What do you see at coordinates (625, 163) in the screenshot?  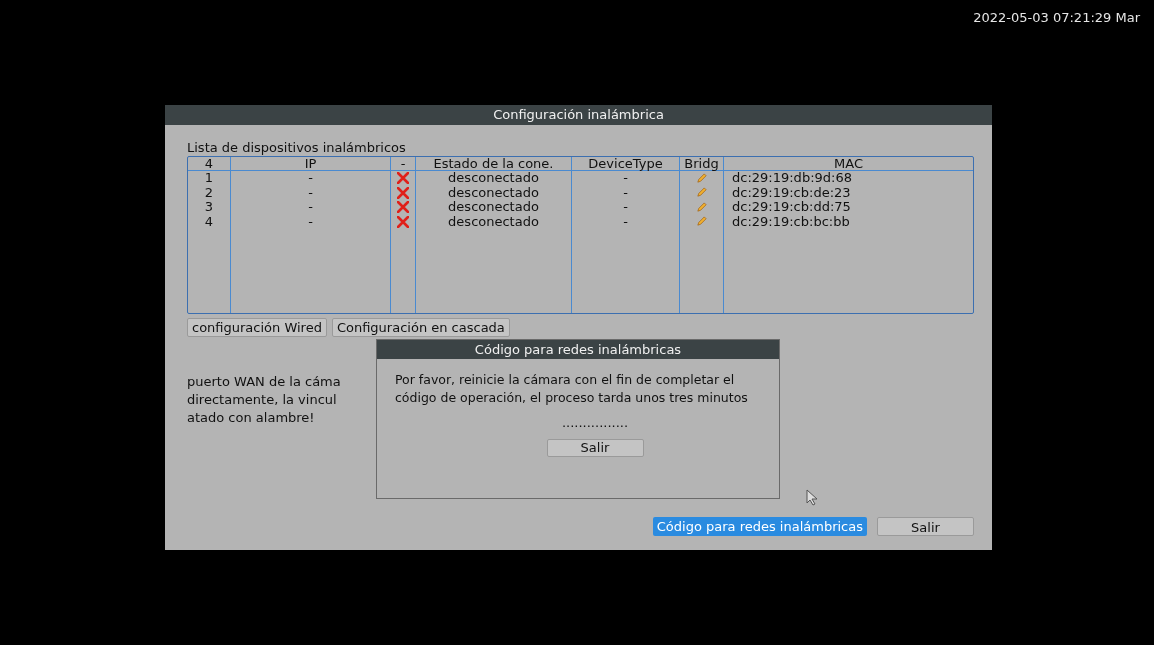 I see `column-header: DeviceType` at bounding box center [625, 163].